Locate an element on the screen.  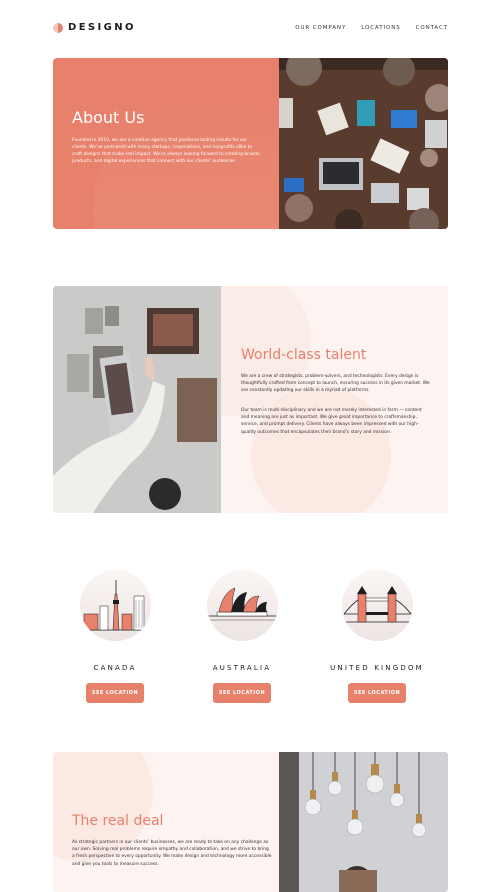
see-location-button-united-kingdom: SEE LOCATION is located at coordinates (377, 693).